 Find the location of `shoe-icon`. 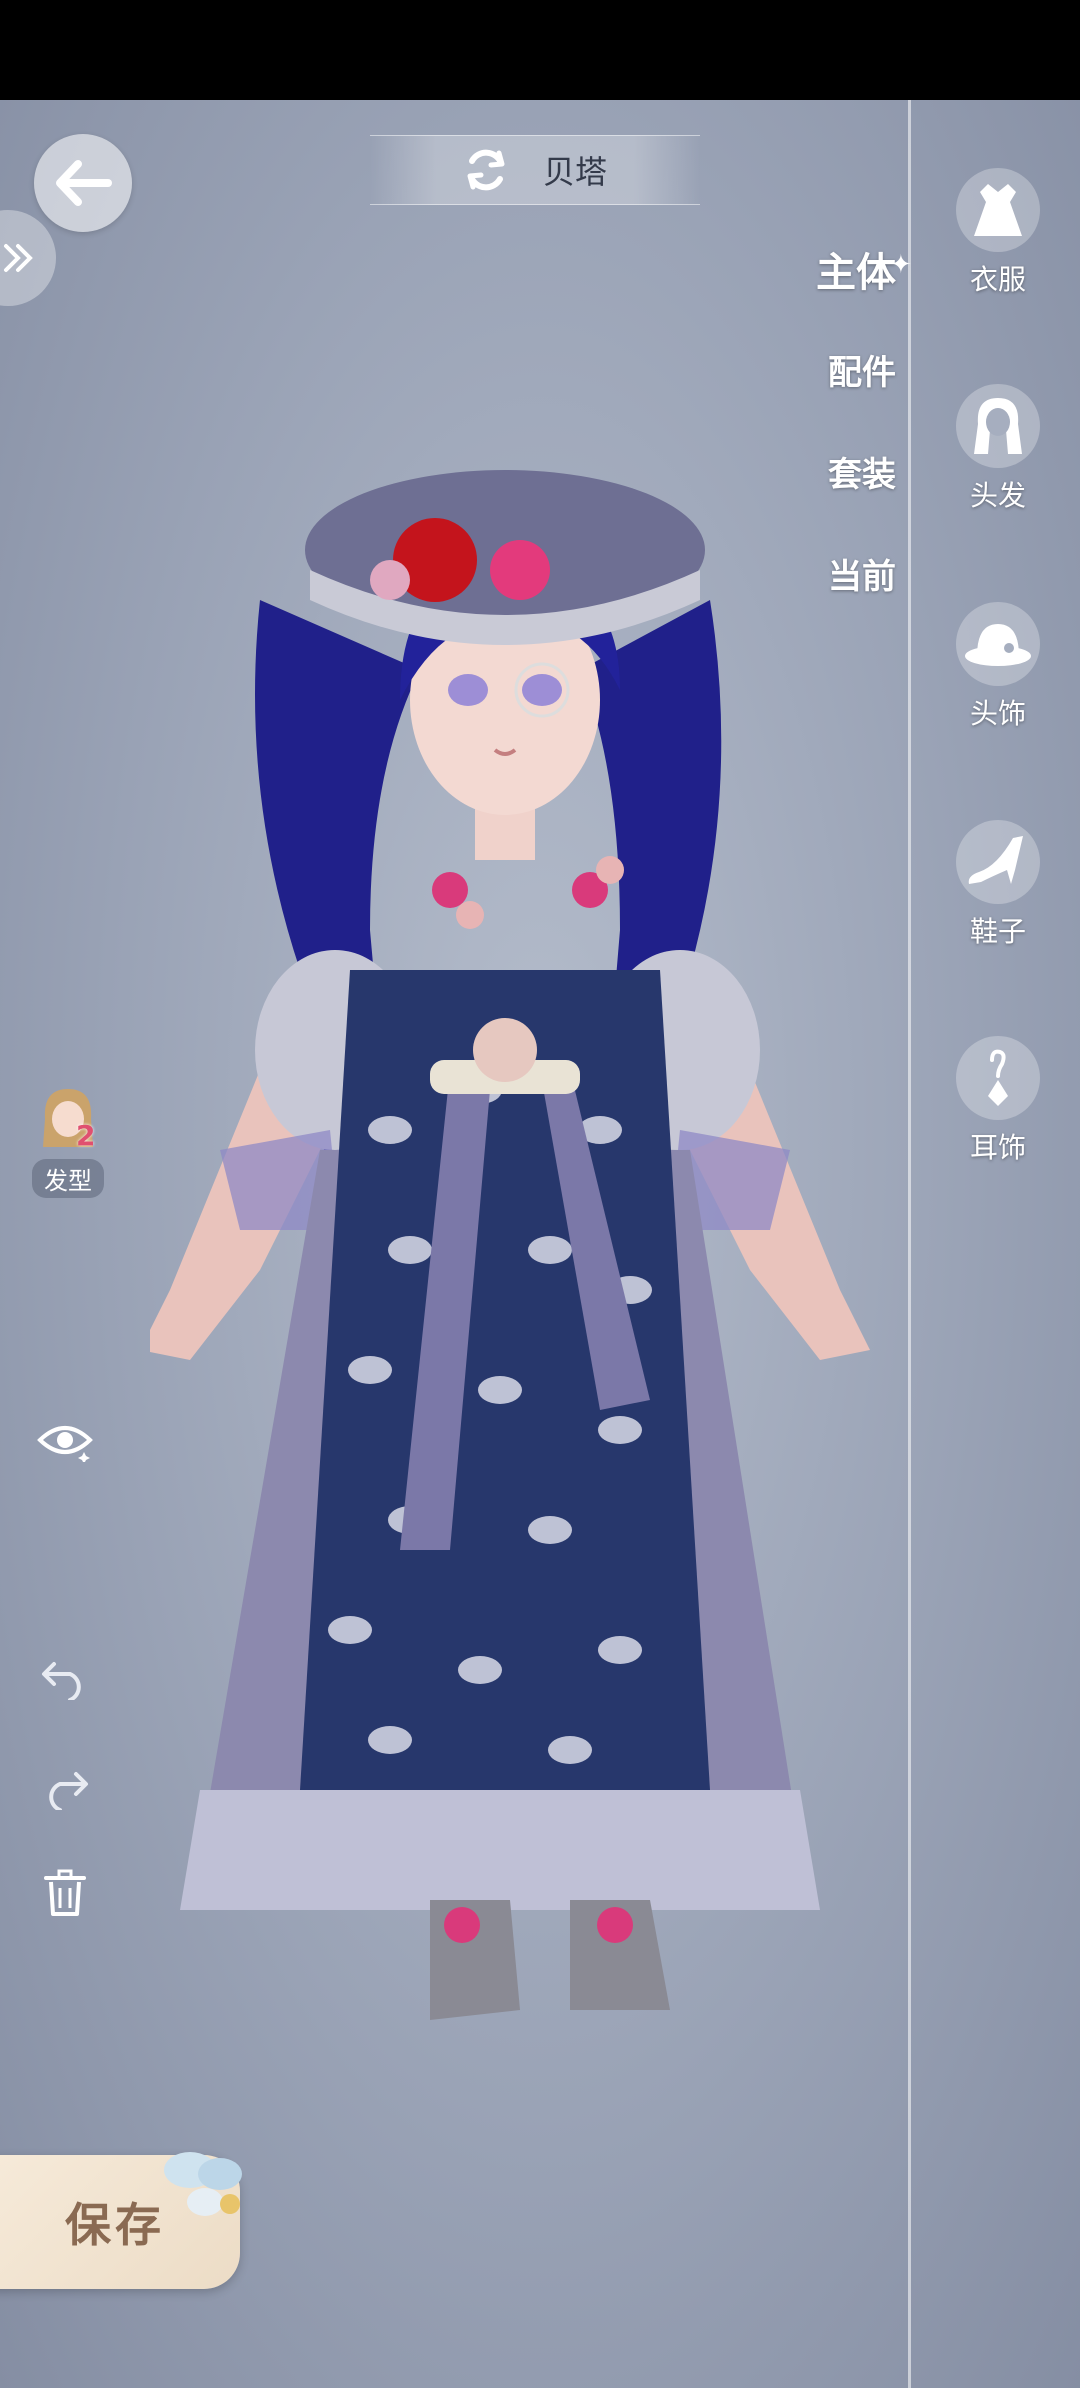

shoe-icon is located at coordinates (998, 862).